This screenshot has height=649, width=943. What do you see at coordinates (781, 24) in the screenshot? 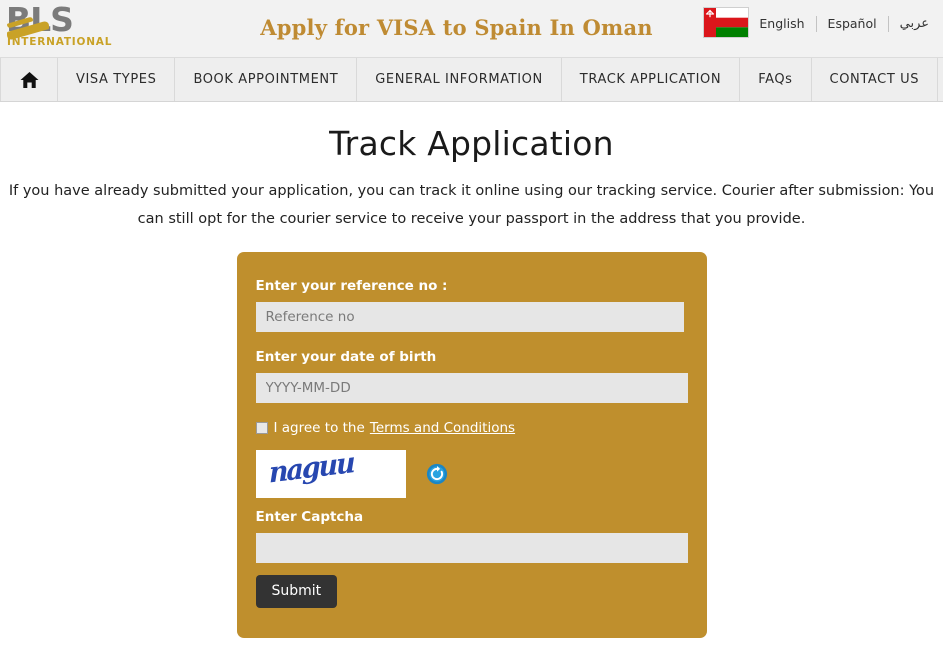
I see `language-link-english: English` at bounding box center [781, 24].